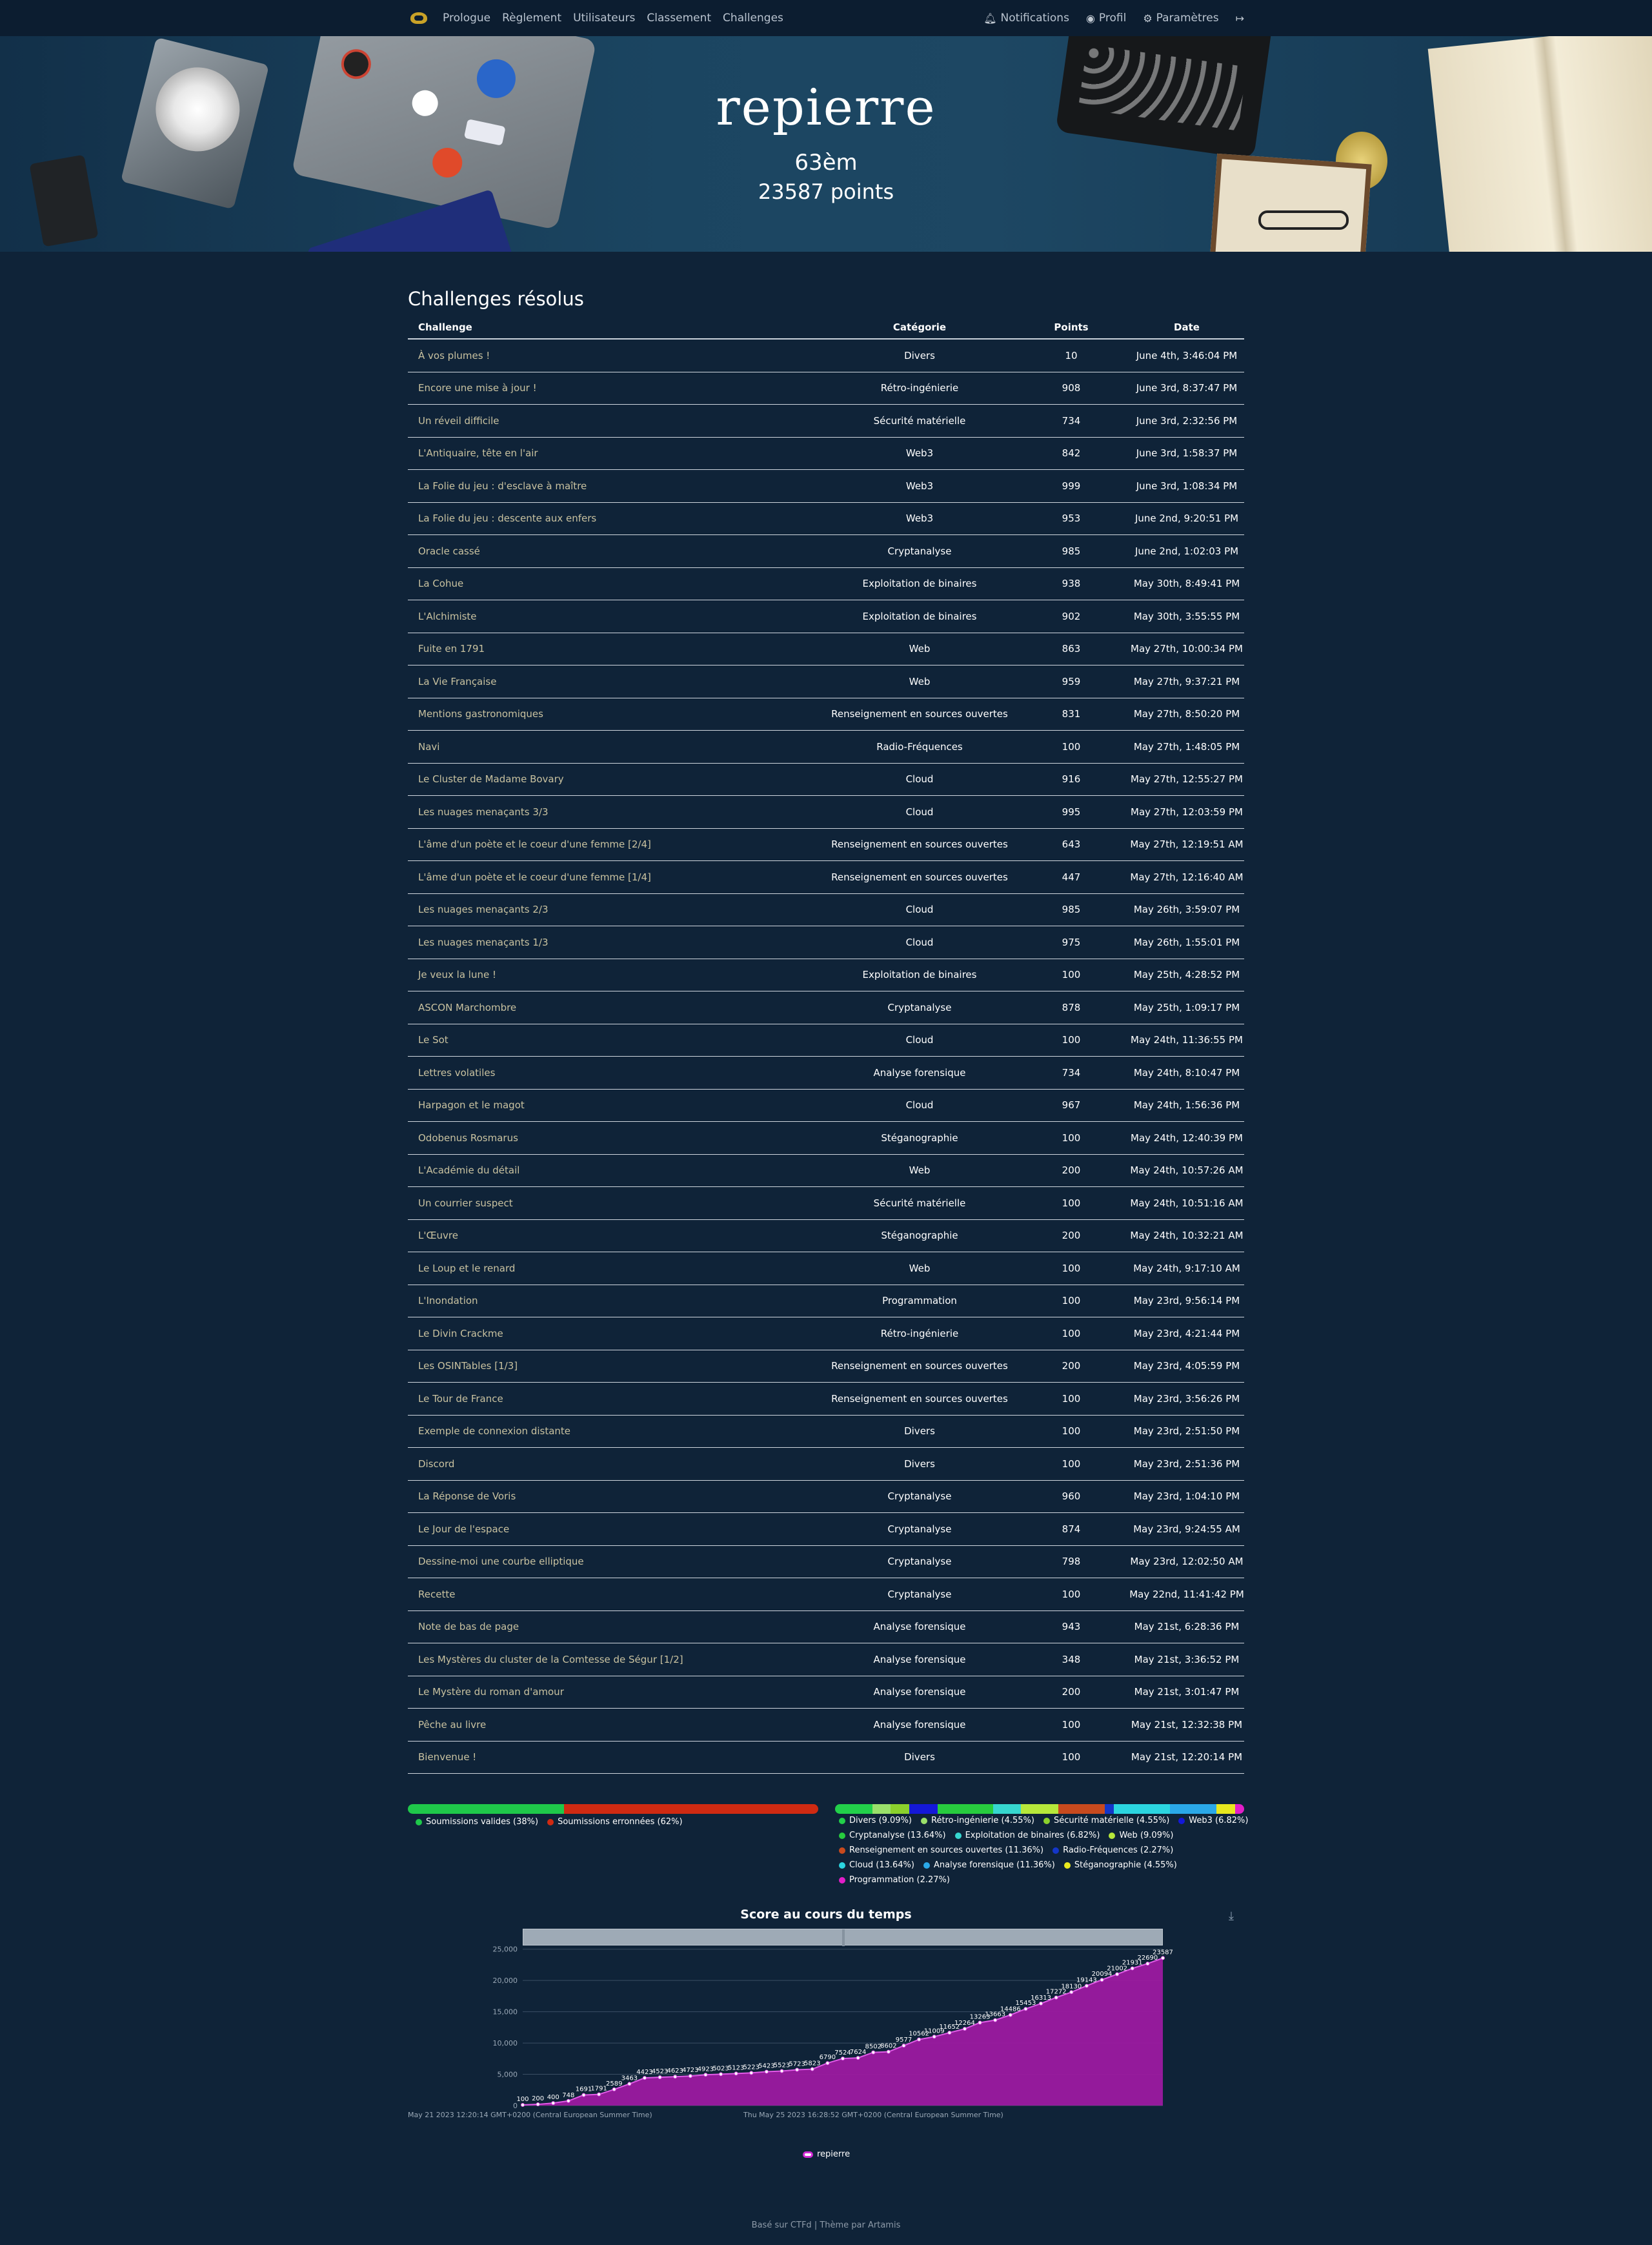 The width and height of the screenshot is (1652, 2245). I want to click on challenge-link: L'Œuvre, so click(617, 1235).